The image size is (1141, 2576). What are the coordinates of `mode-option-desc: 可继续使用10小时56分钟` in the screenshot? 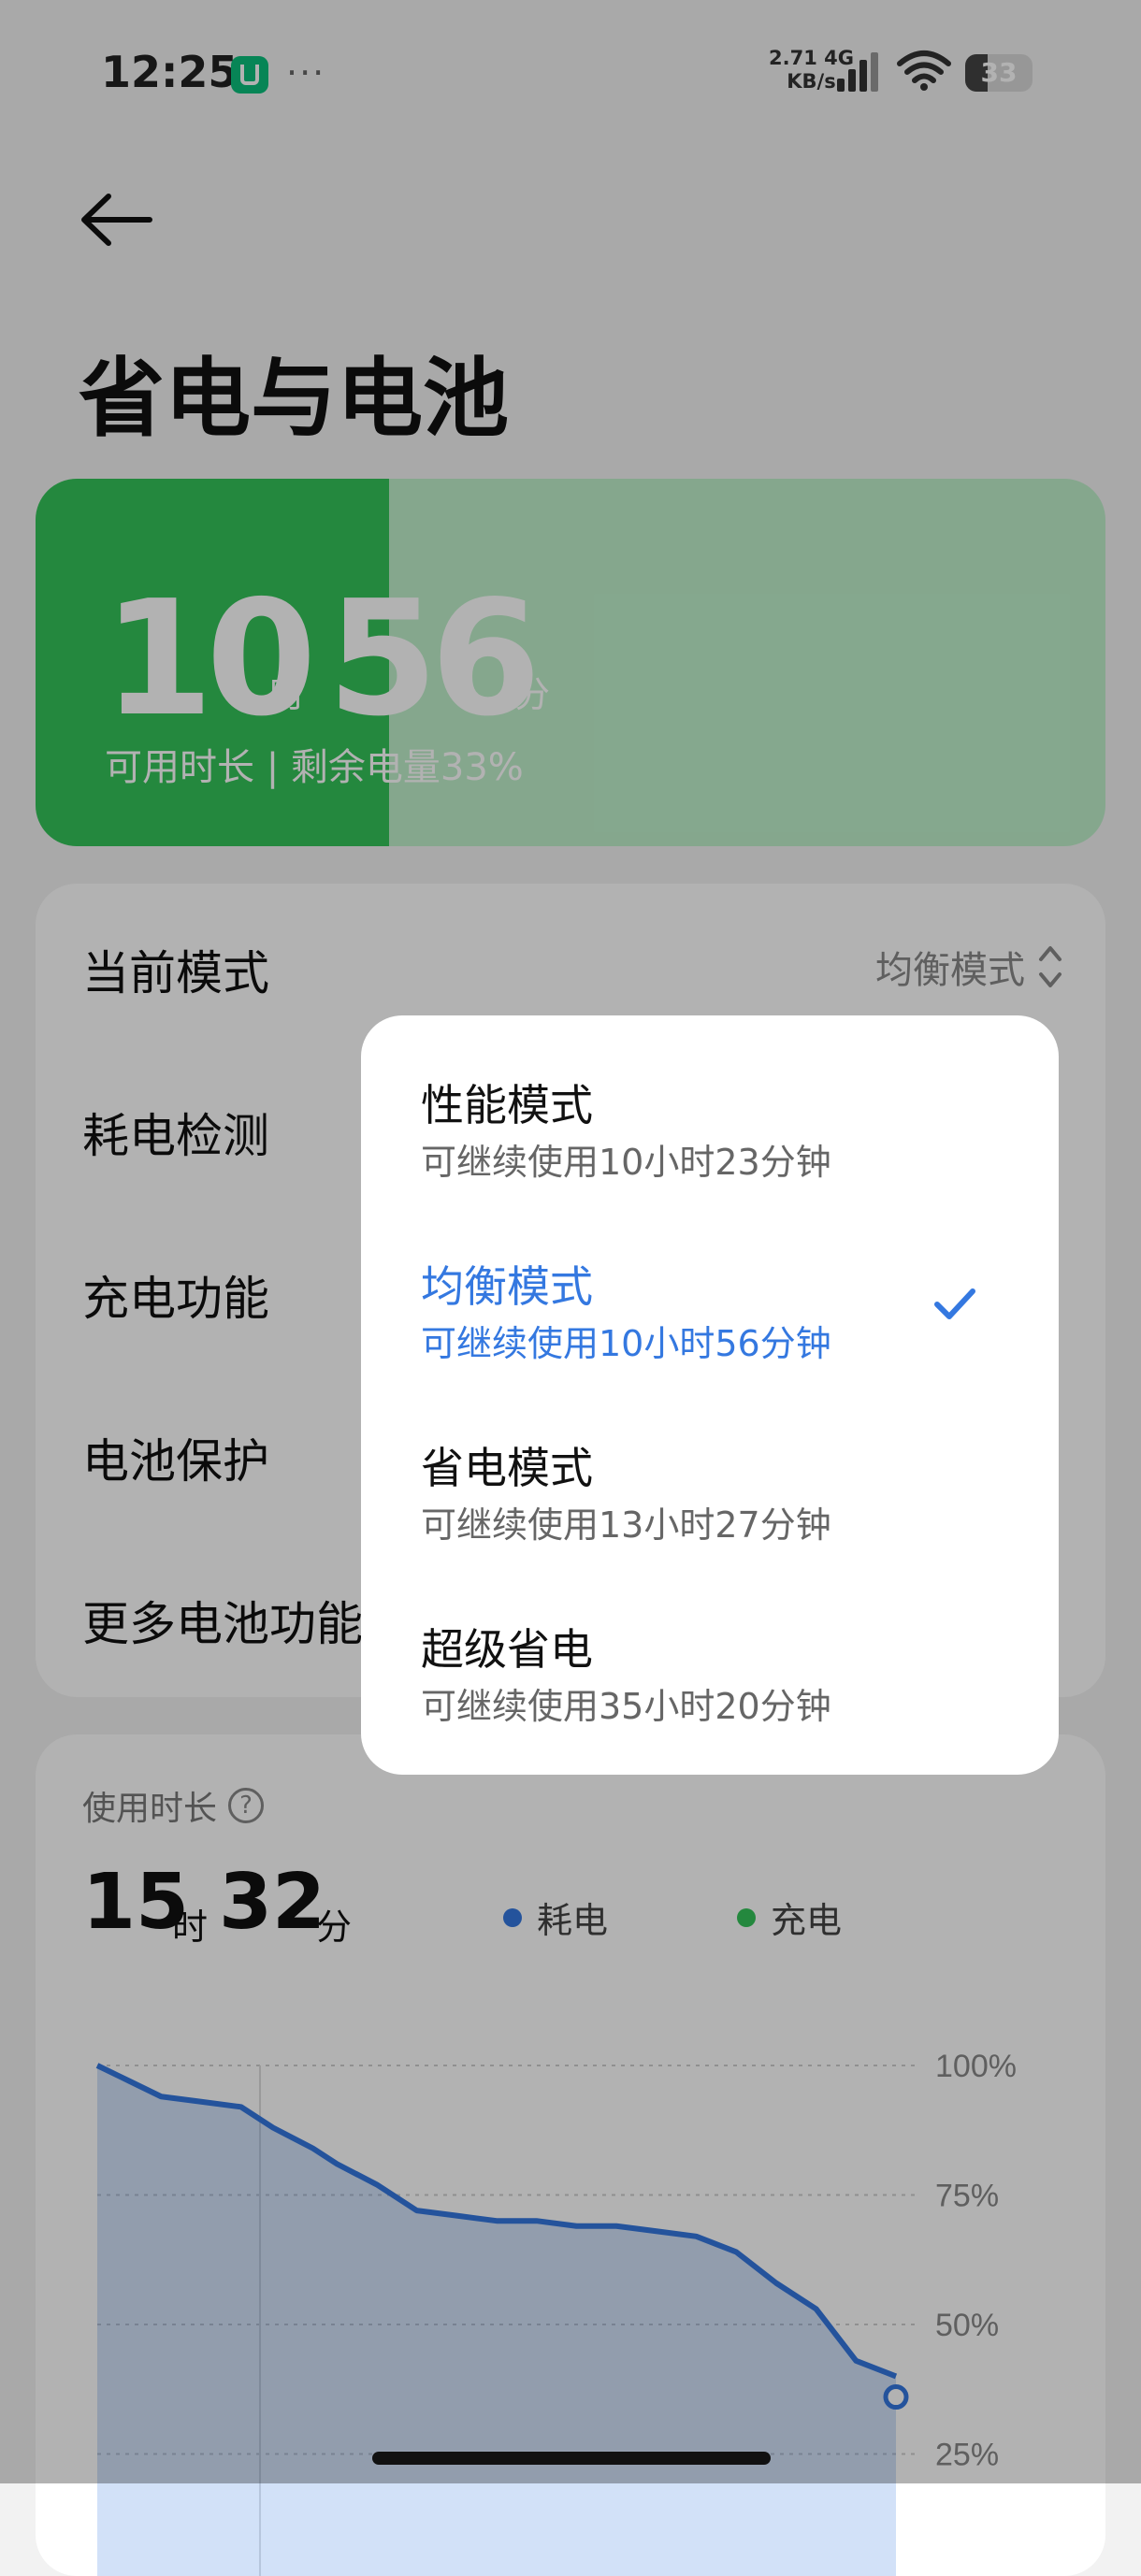 It's located at (626, 1344).